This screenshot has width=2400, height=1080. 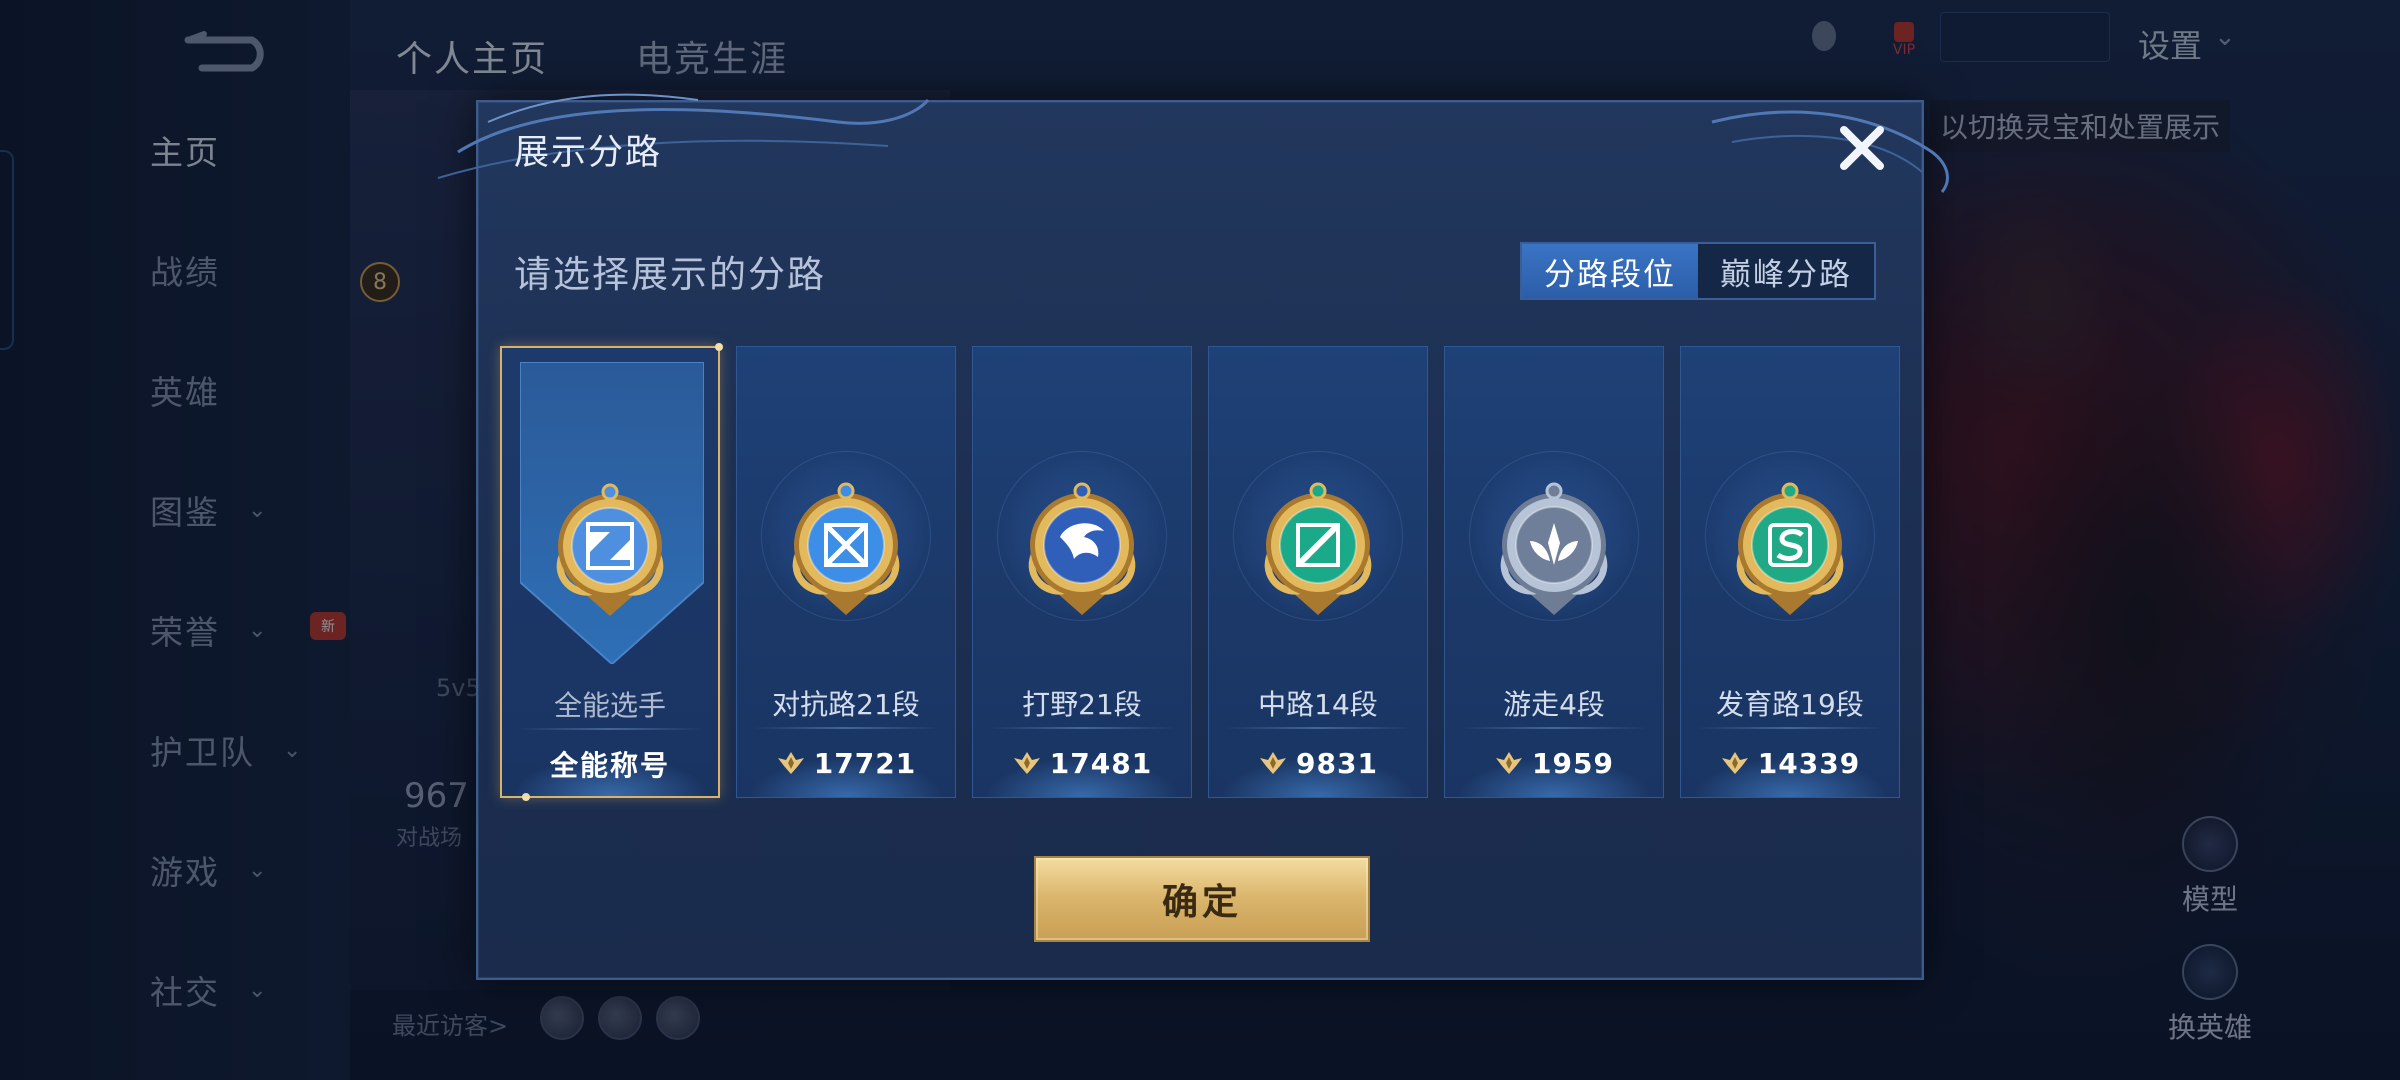 I want to click on score-row: 17481, so click(x=1082, y=763).